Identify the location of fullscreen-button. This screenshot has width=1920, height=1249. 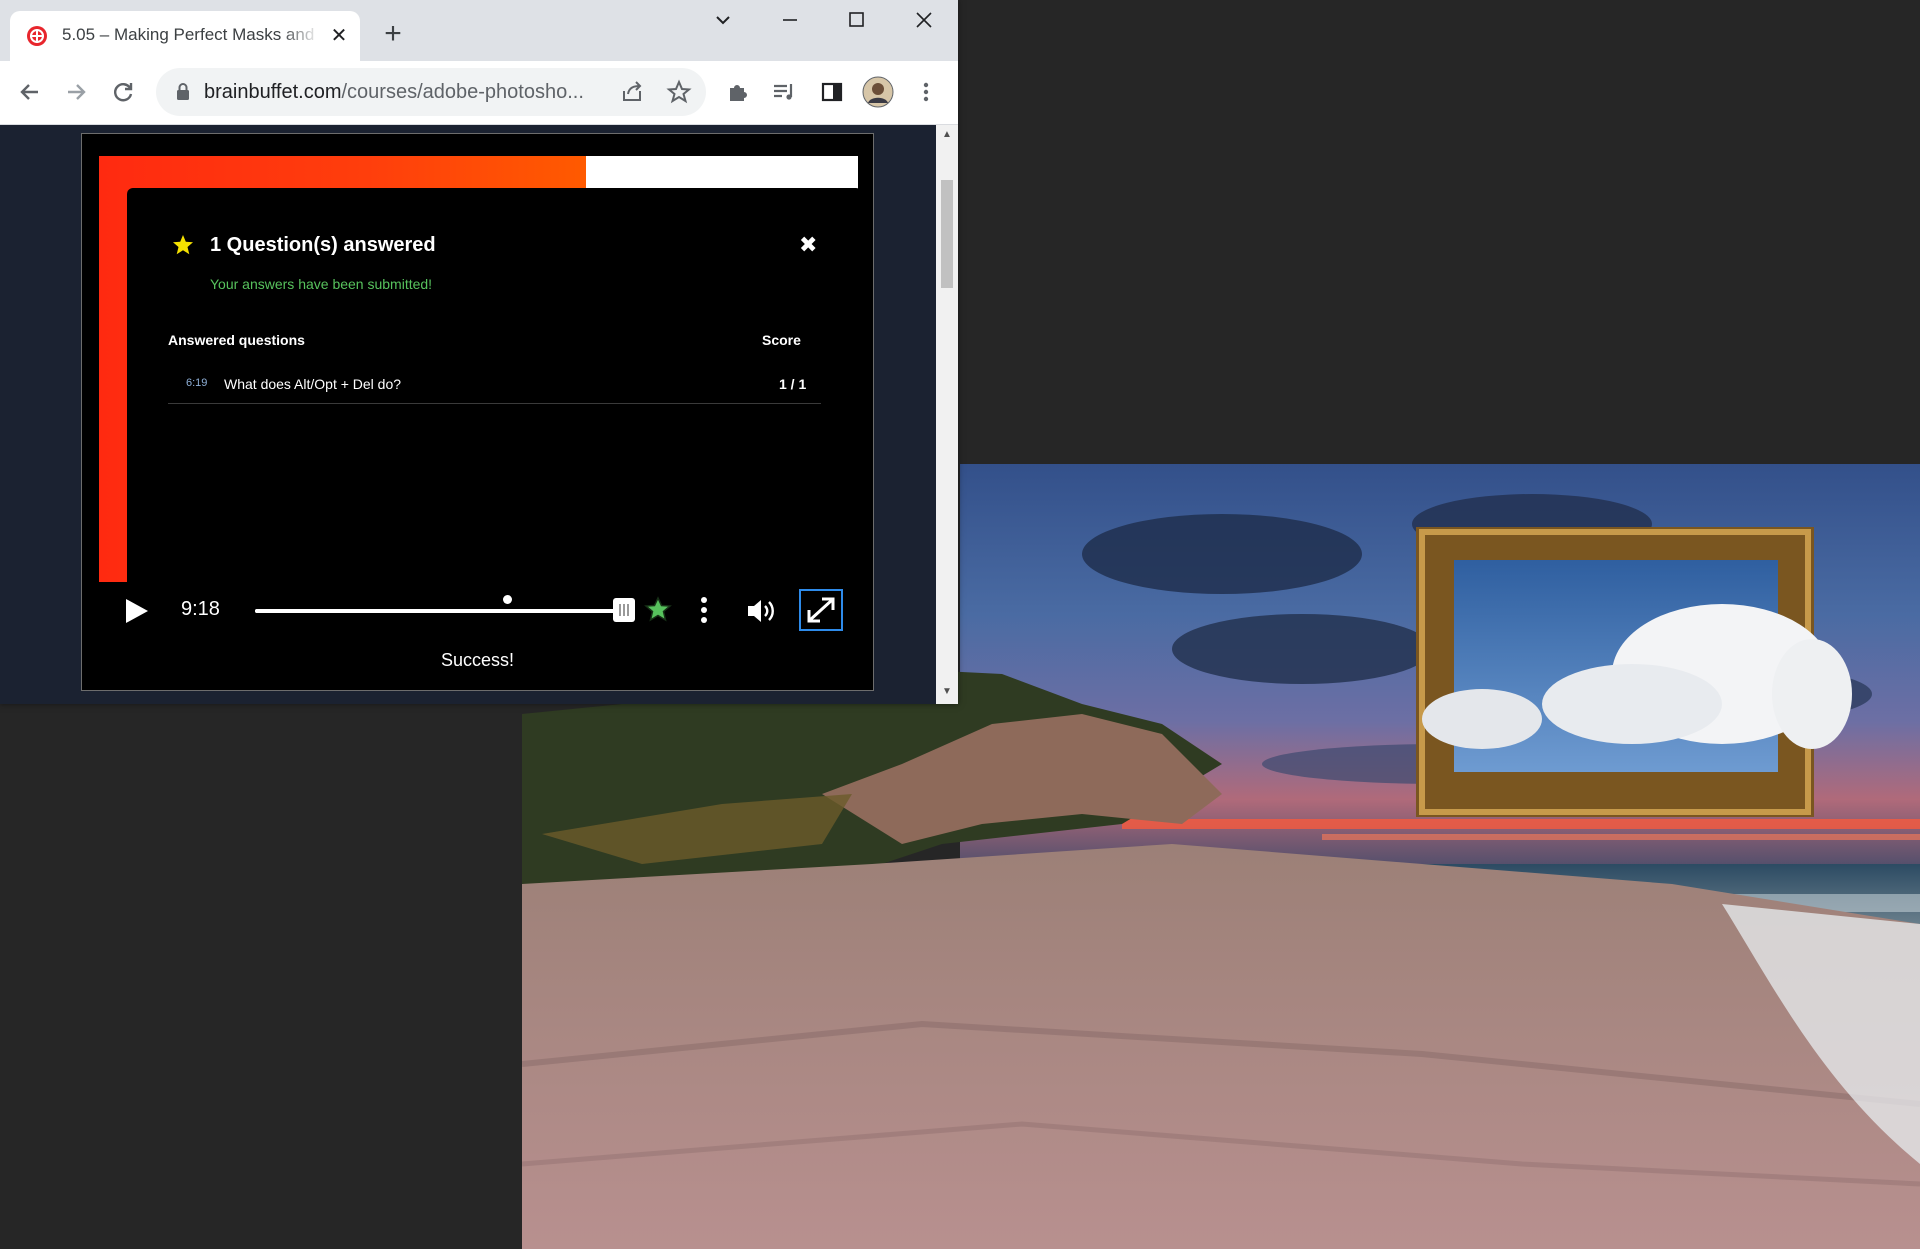
(821, 610).